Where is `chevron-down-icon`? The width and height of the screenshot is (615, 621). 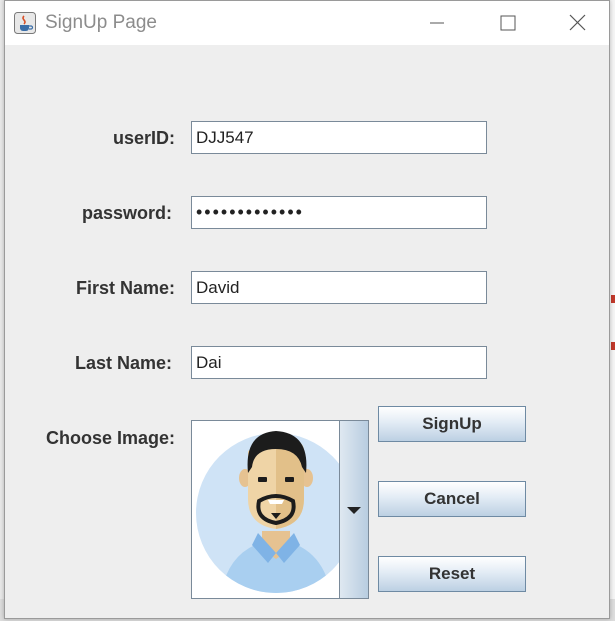
chevron-down-icon is located at coordinates (354, 510).